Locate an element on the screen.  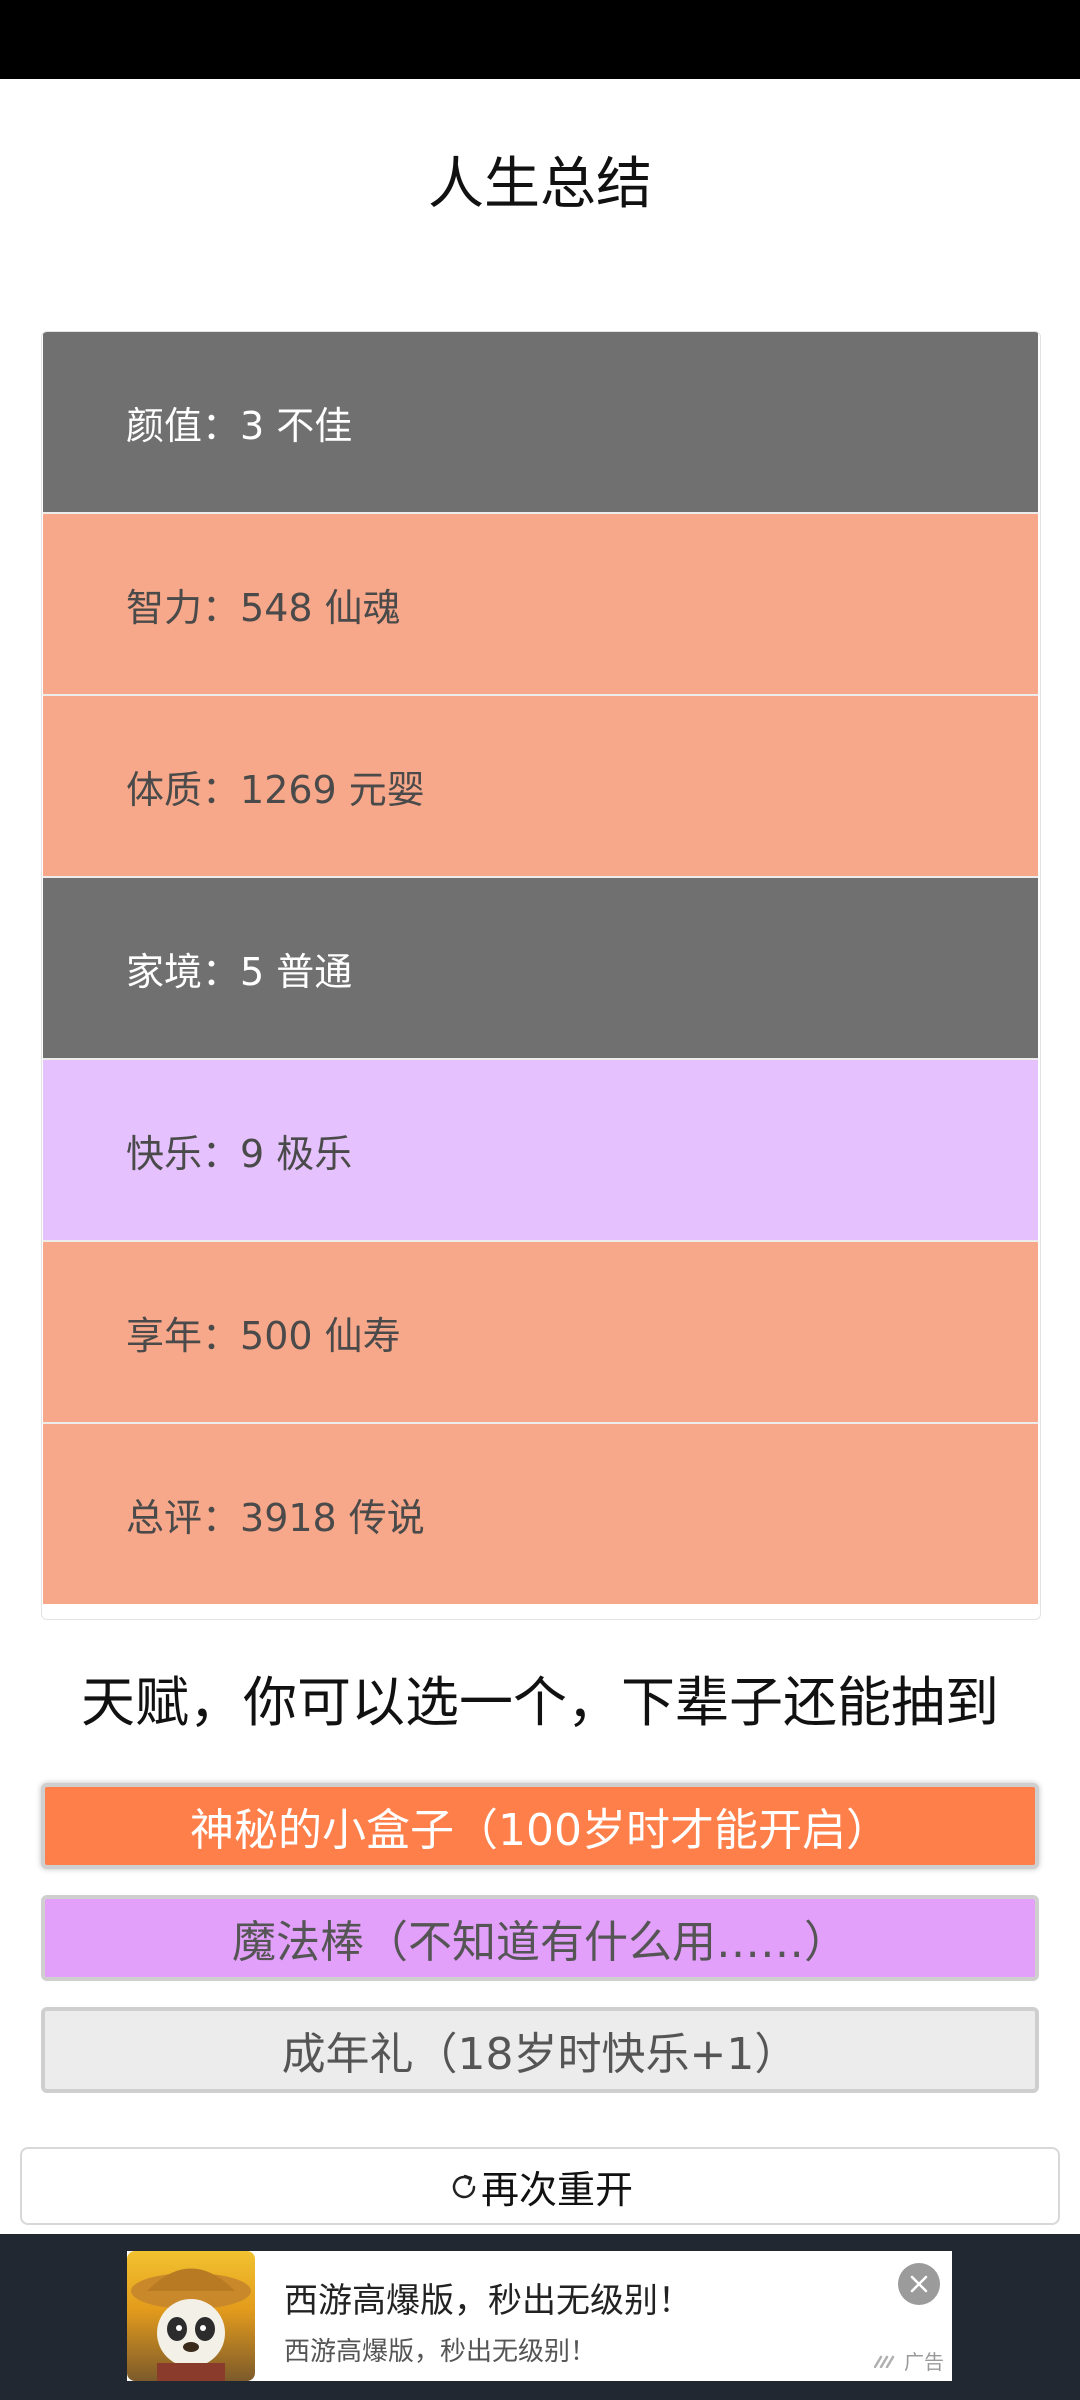
stat-row-lifespan: 享年： 500 仙寿 is located at coordinates (540, 1332).